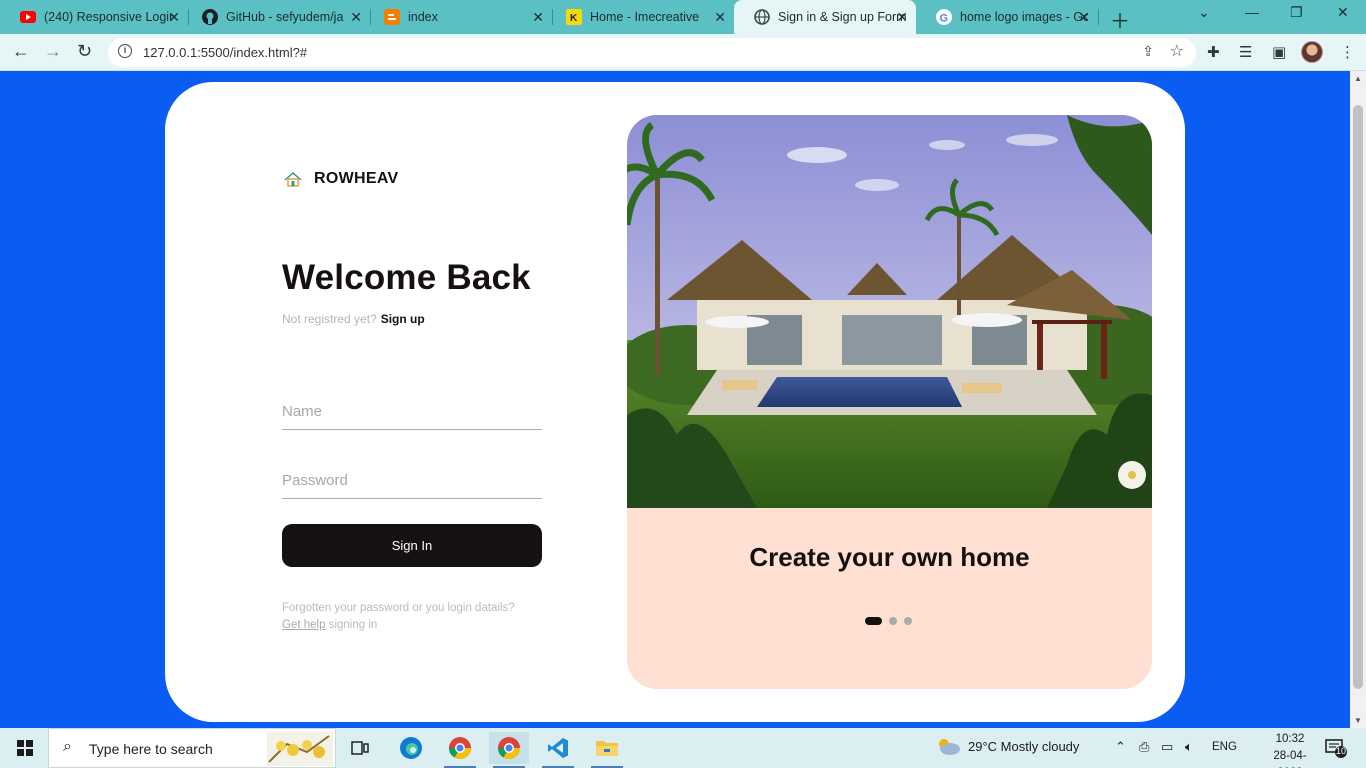 Image resolution: width=1366 pixels, height=768 pixels. Describe the element at coordinates (458, 17) in the screenshot. I see `tab-index: index ✕` at that location.